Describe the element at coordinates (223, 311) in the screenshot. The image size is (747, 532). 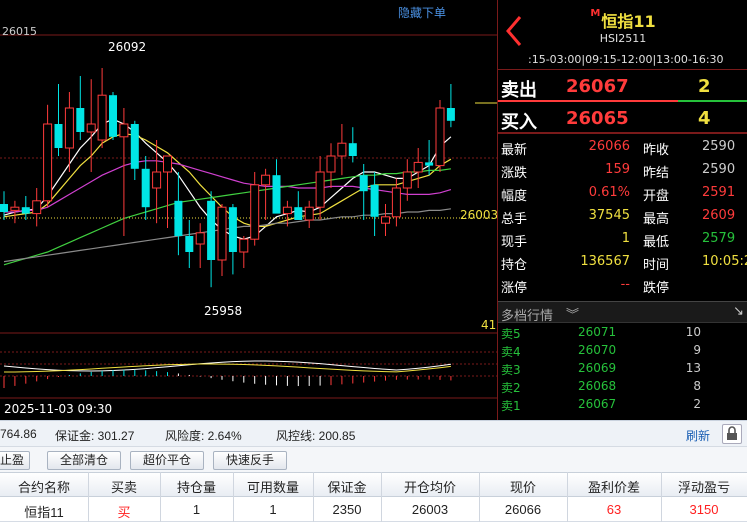
I see `low-label: 25958` at that location.